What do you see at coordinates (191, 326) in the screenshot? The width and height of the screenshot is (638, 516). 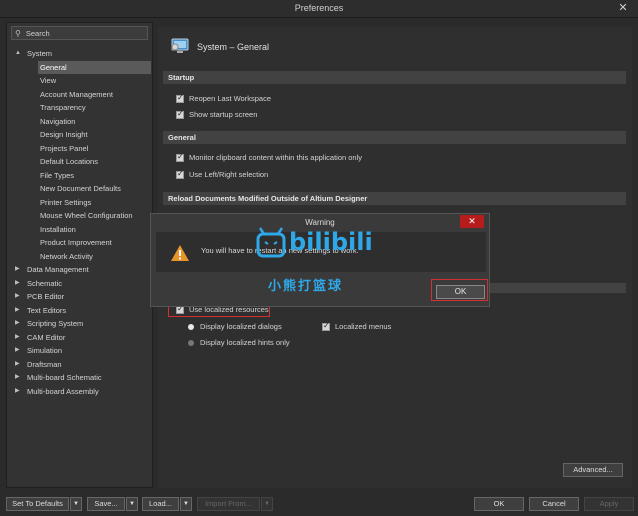 I see `radio-selected` at bounding box center [191, 326].